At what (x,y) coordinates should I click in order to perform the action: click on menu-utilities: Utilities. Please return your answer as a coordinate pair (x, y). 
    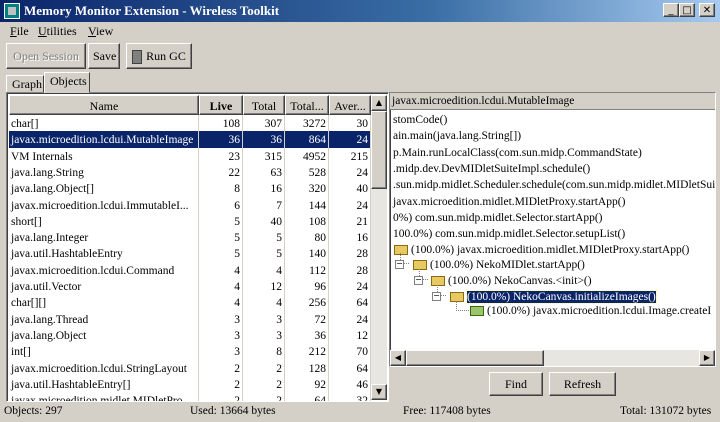
    Looking at the image, I should click on (57, 31).